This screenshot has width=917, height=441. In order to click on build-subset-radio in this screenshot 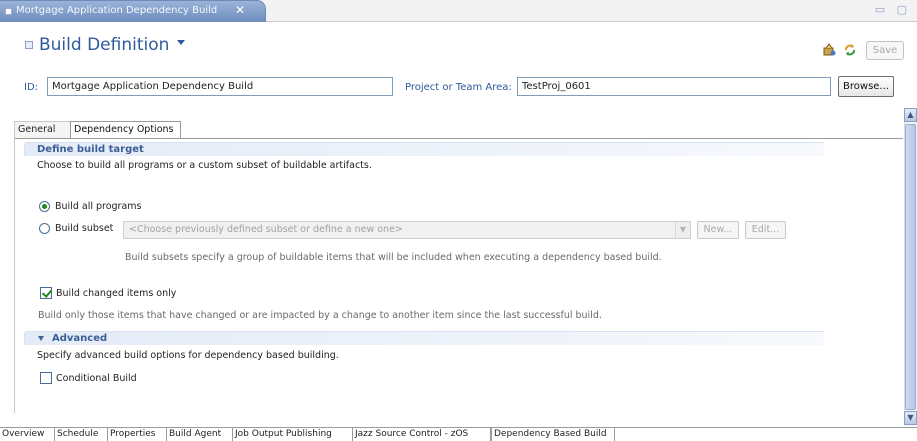, I will do `click(44, 228)`.